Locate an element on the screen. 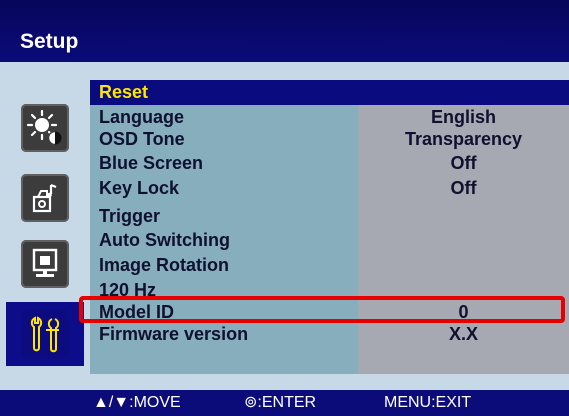 The image size is (569, 416). bottom-divider is located at coordinates (284, 382).